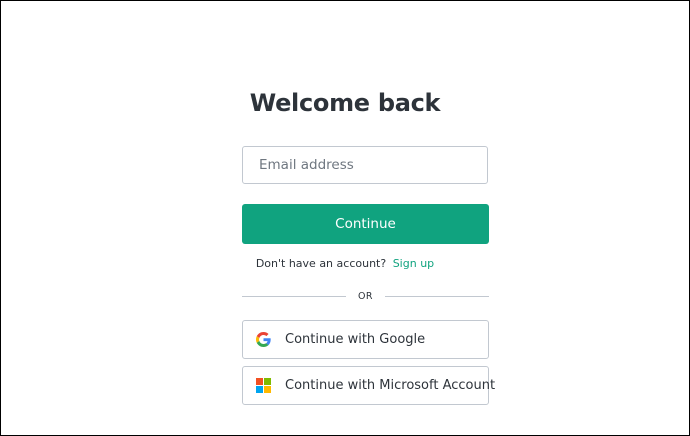  I want to click on signup-link: Sign up, so click(413, 263).